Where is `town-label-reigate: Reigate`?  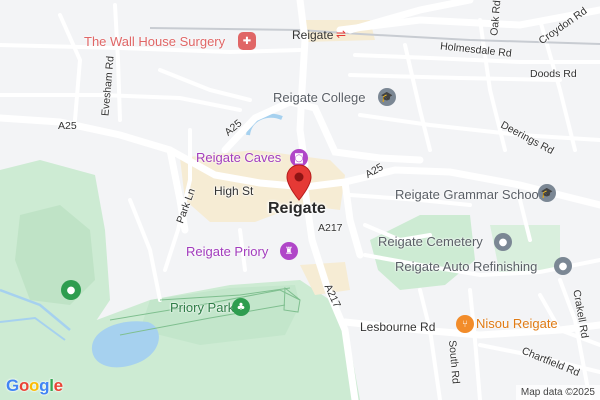 town-label-reigate: Reigate is located at coordinates (297, 208).